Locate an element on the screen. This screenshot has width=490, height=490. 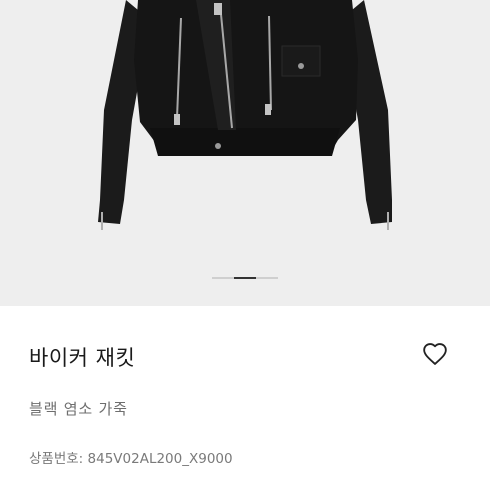
pager-dot-active is located at coordinates (245, 278).